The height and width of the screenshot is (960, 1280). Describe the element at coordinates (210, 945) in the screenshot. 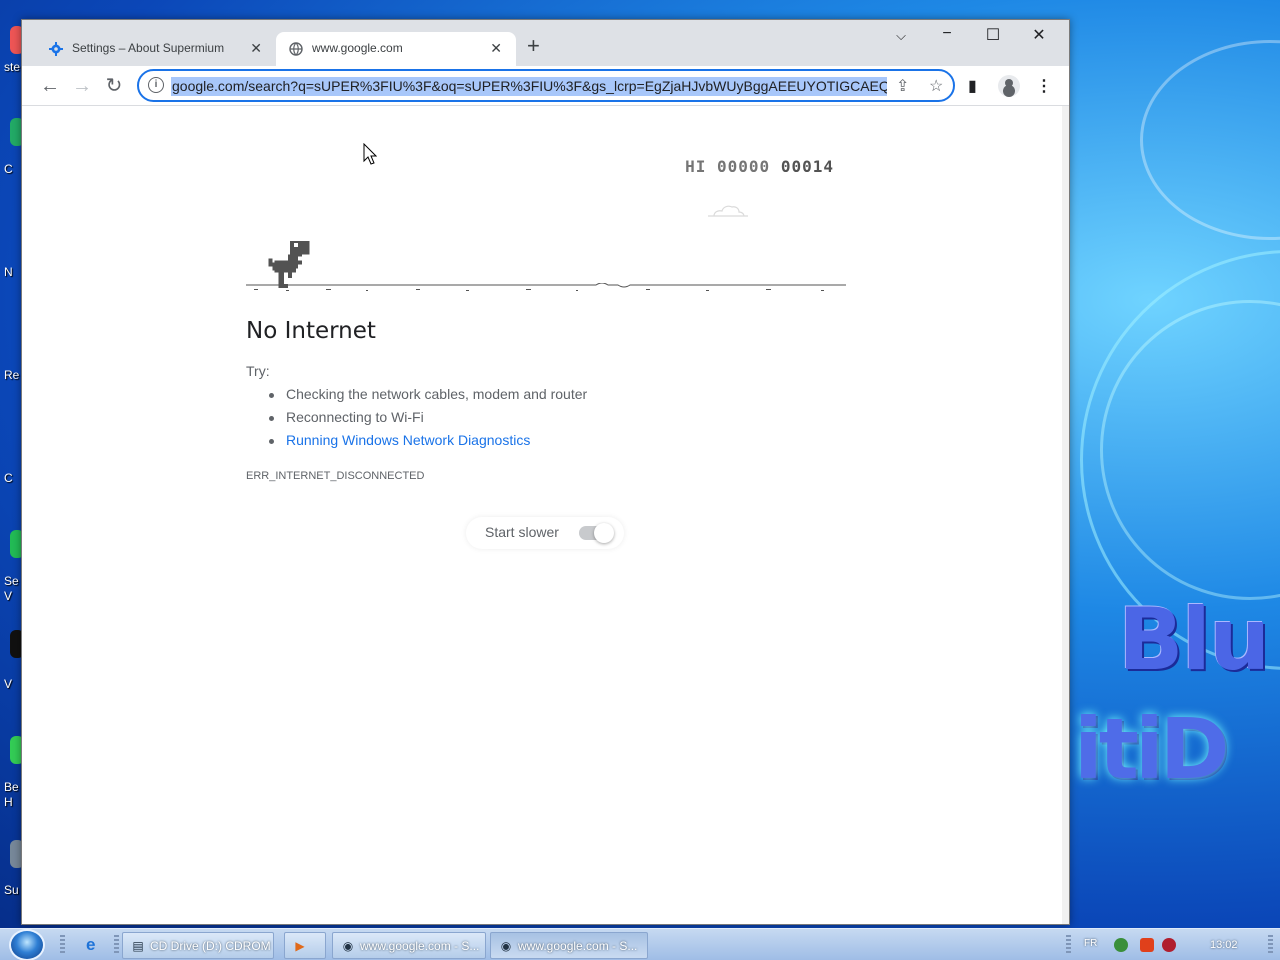

I see `taskbar-button-label: CD Drive (D:) CDROM` at that location.